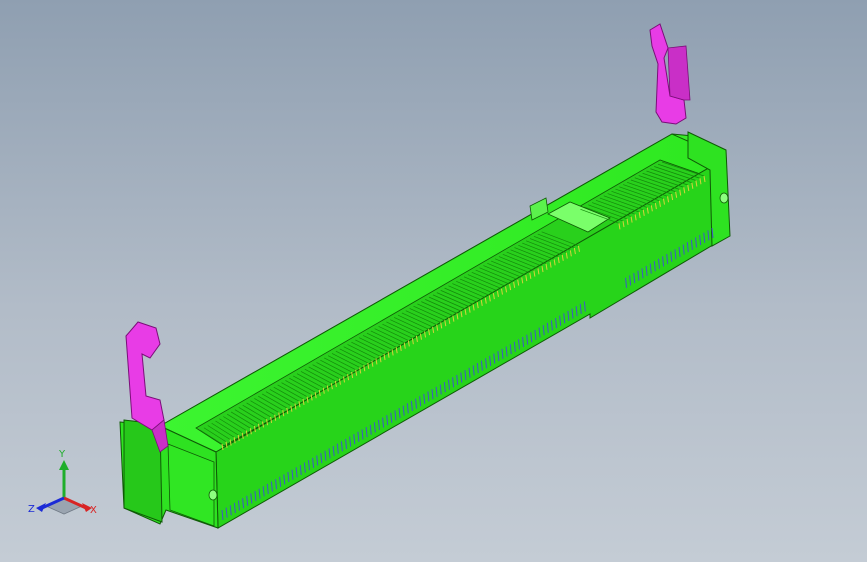 The height and width of the screenshot is (562, 867). Describe the element at coordinates (64, 484) in the screenshot. I see `view-triad: Y Z X` at that location.